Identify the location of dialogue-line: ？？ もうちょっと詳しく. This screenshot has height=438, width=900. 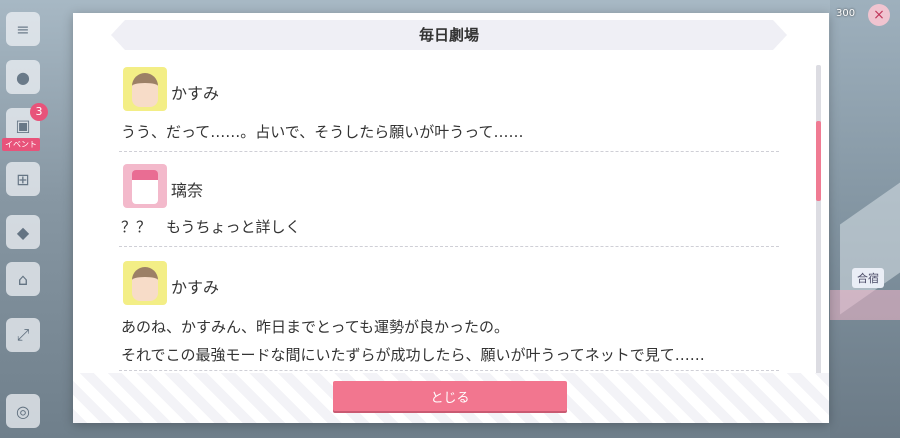
(211, 227).